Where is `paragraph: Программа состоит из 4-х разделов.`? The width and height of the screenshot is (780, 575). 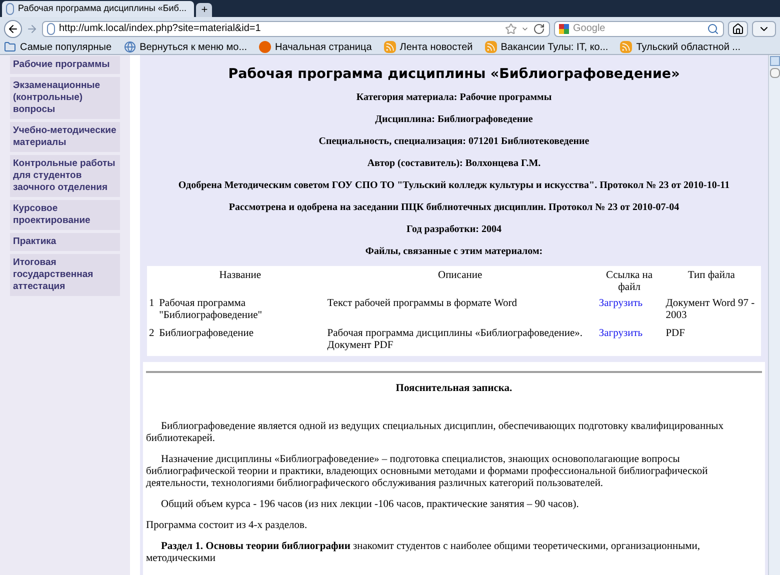
paragraph: Программа состоит из 4-х разделов. is located at coordinates (227, 526).